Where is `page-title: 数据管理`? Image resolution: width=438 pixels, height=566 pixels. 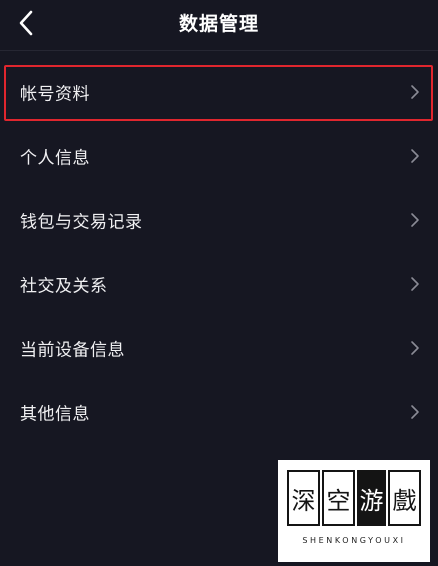 page-title: 数据管理 is located at coordinates (218, 24).